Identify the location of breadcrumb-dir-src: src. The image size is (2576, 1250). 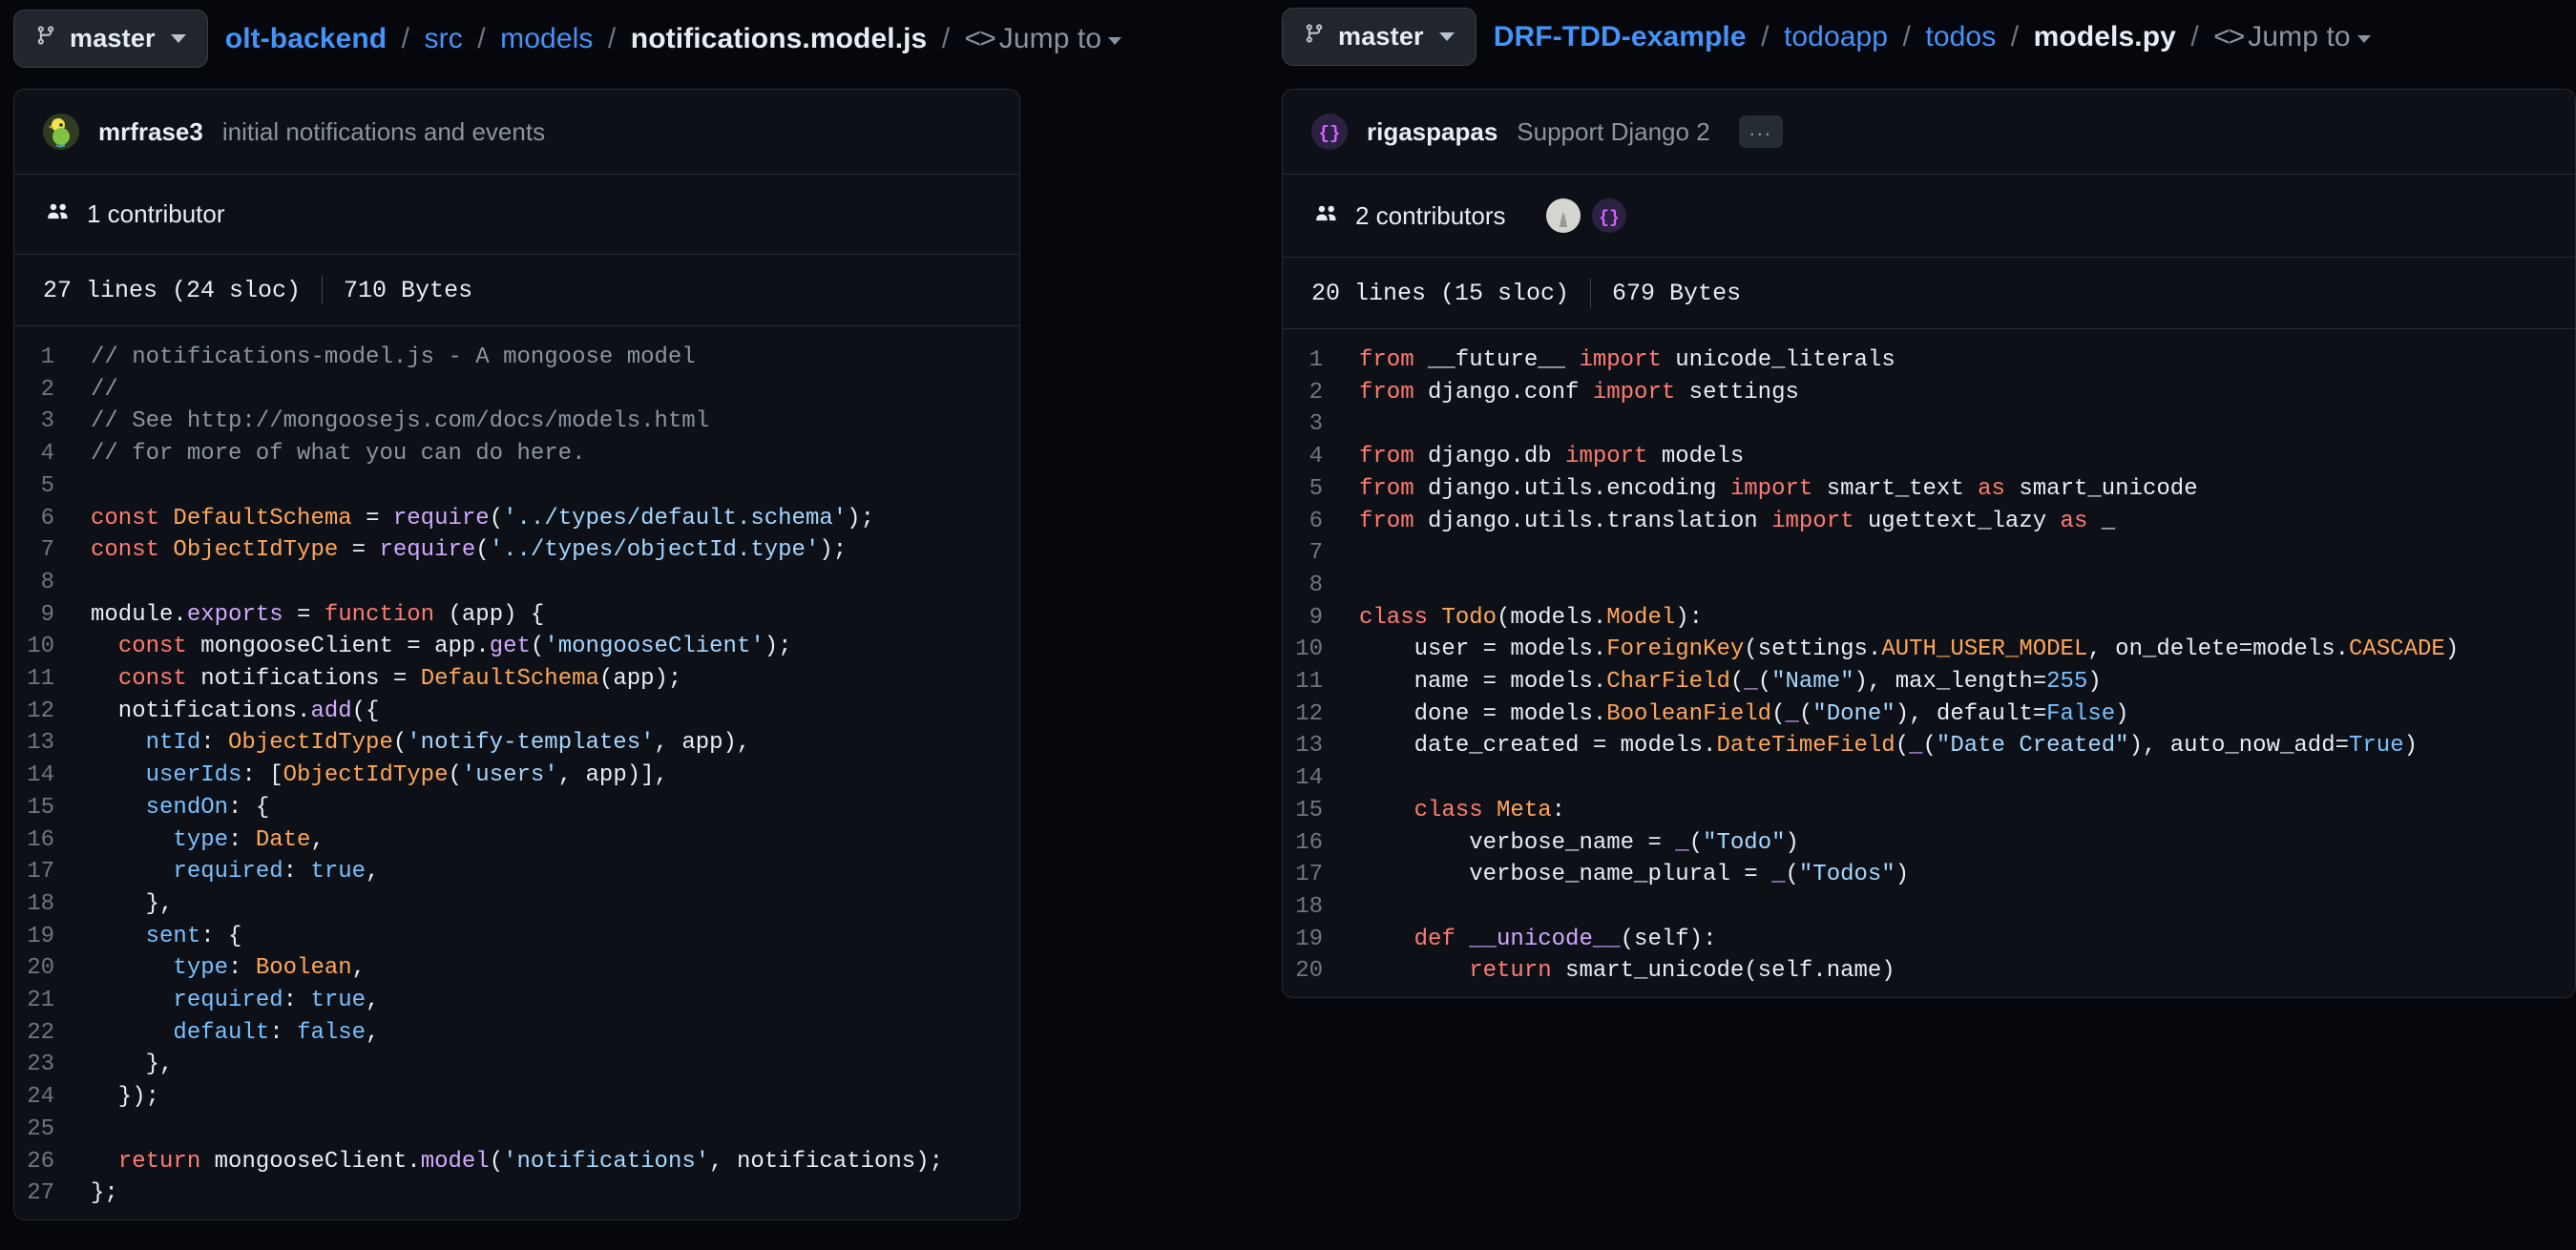
(444, 38).